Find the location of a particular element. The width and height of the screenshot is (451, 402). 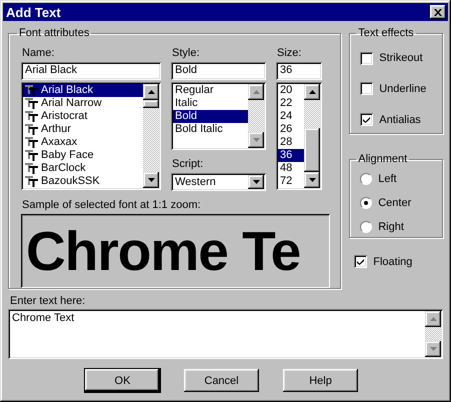

font-list-item: Baby Face is located at coordinates (83, 155).